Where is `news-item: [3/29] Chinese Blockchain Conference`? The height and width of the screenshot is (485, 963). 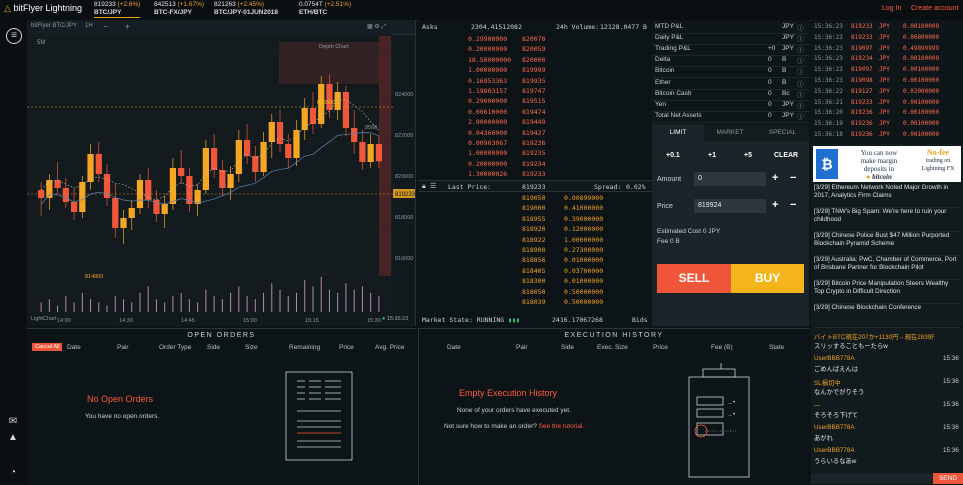 news-item: [3/29] Chinese Blockchain Conference is located at coordinates (887, 316).